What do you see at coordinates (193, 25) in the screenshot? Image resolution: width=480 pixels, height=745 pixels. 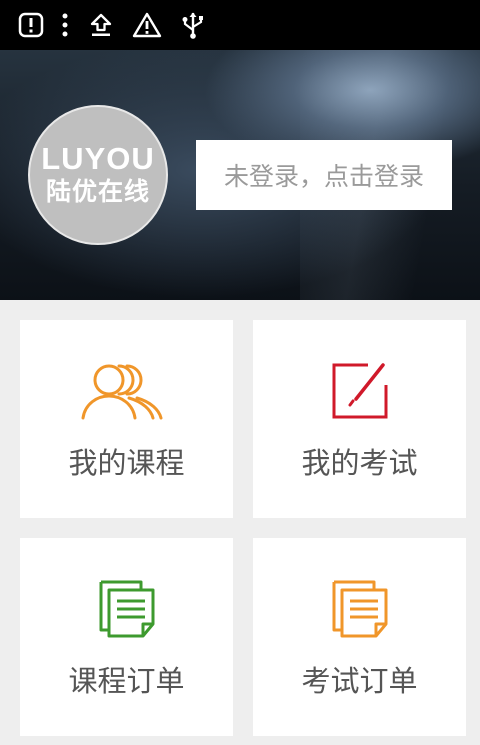 I see `usb-icon` at bounding box center [193, 25].